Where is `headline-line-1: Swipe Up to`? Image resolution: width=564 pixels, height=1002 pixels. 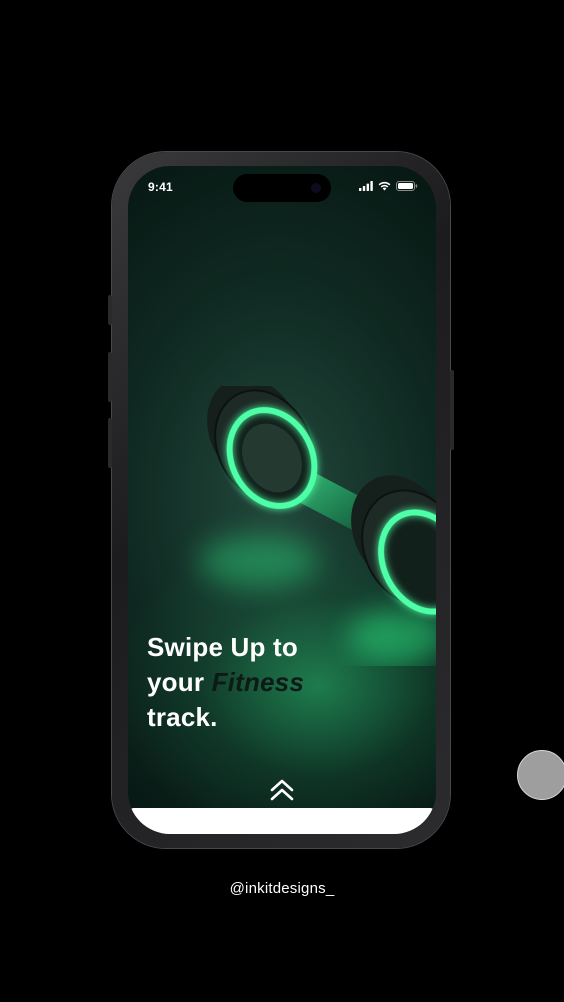
headline-line-1: Swipe Up to is located at coordinates (222, 647).